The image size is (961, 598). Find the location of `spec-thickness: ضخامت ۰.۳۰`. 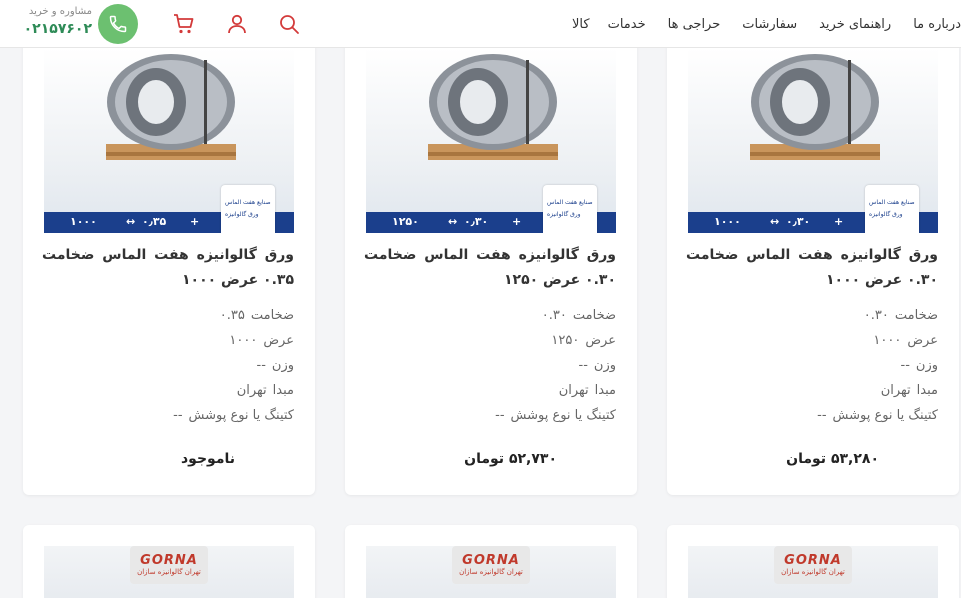

spec-thickness: ضخامت ۰.۳۰ is located at coordinates (901, 315).